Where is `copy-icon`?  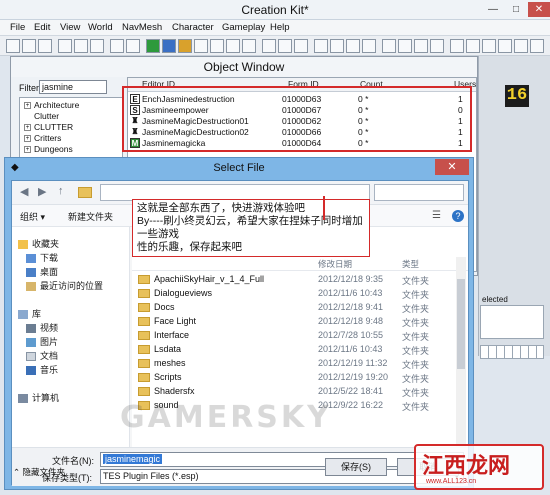
copy-icon is located at coordinates (81, 46).